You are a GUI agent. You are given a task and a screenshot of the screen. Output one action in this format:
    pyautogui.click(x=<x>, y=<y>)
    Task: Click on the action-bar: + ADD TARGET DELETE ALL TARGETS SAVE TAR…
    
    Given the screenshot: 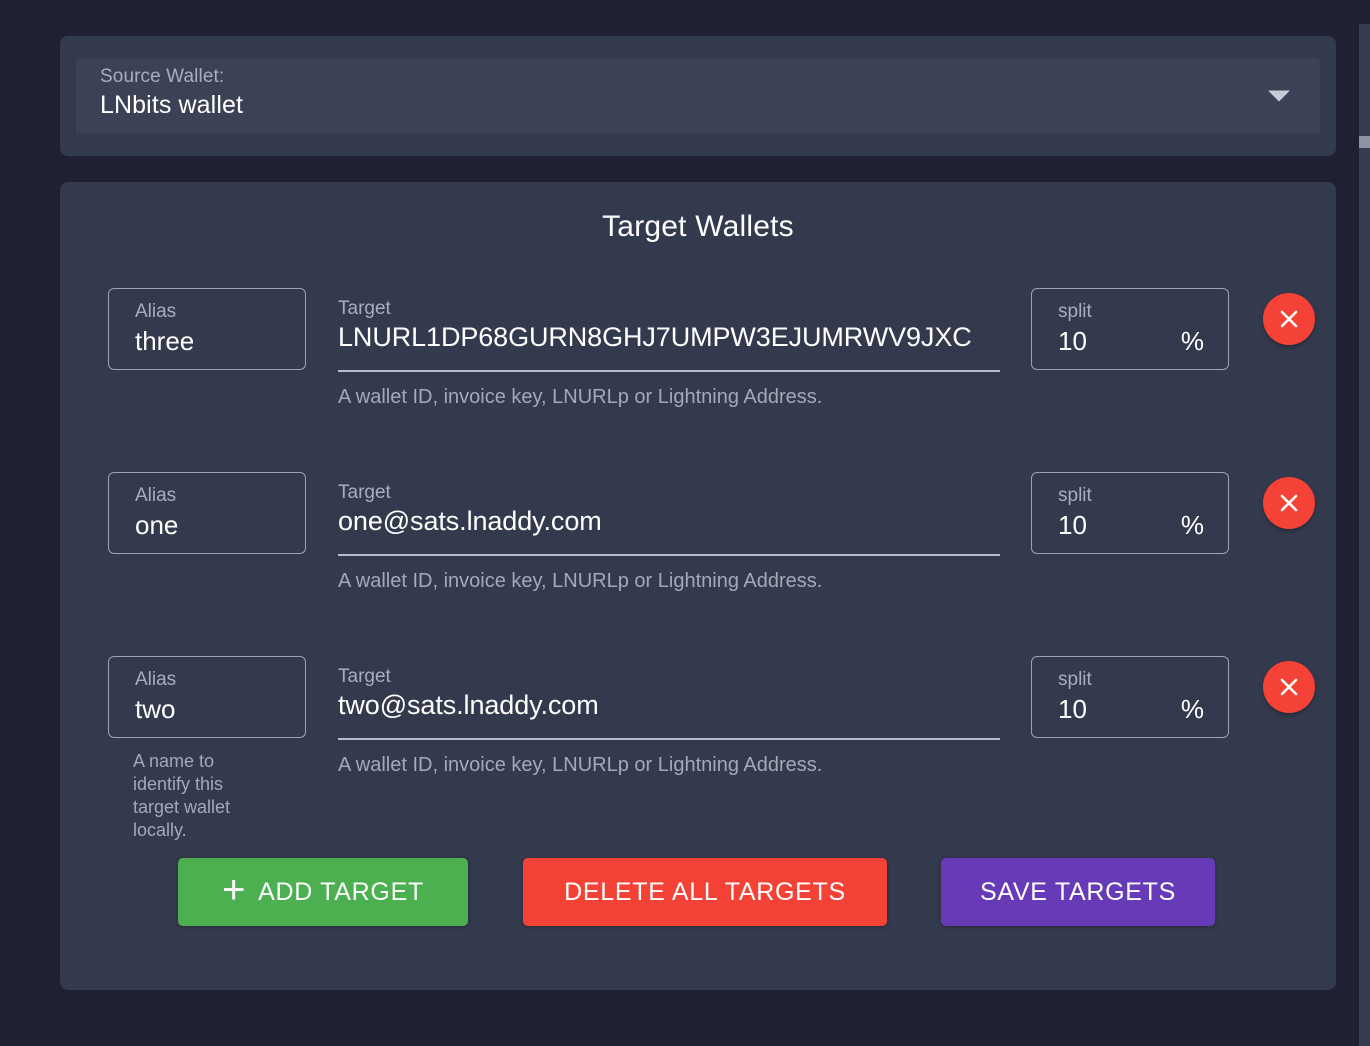 What is the action you would take?
    pyautogui.click(x=698, y=892)
    